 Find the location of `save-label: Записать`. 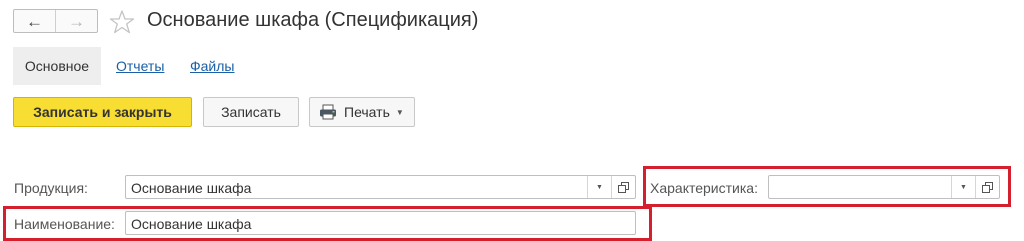

save-label: Записать is located at coordinates (251, 112).